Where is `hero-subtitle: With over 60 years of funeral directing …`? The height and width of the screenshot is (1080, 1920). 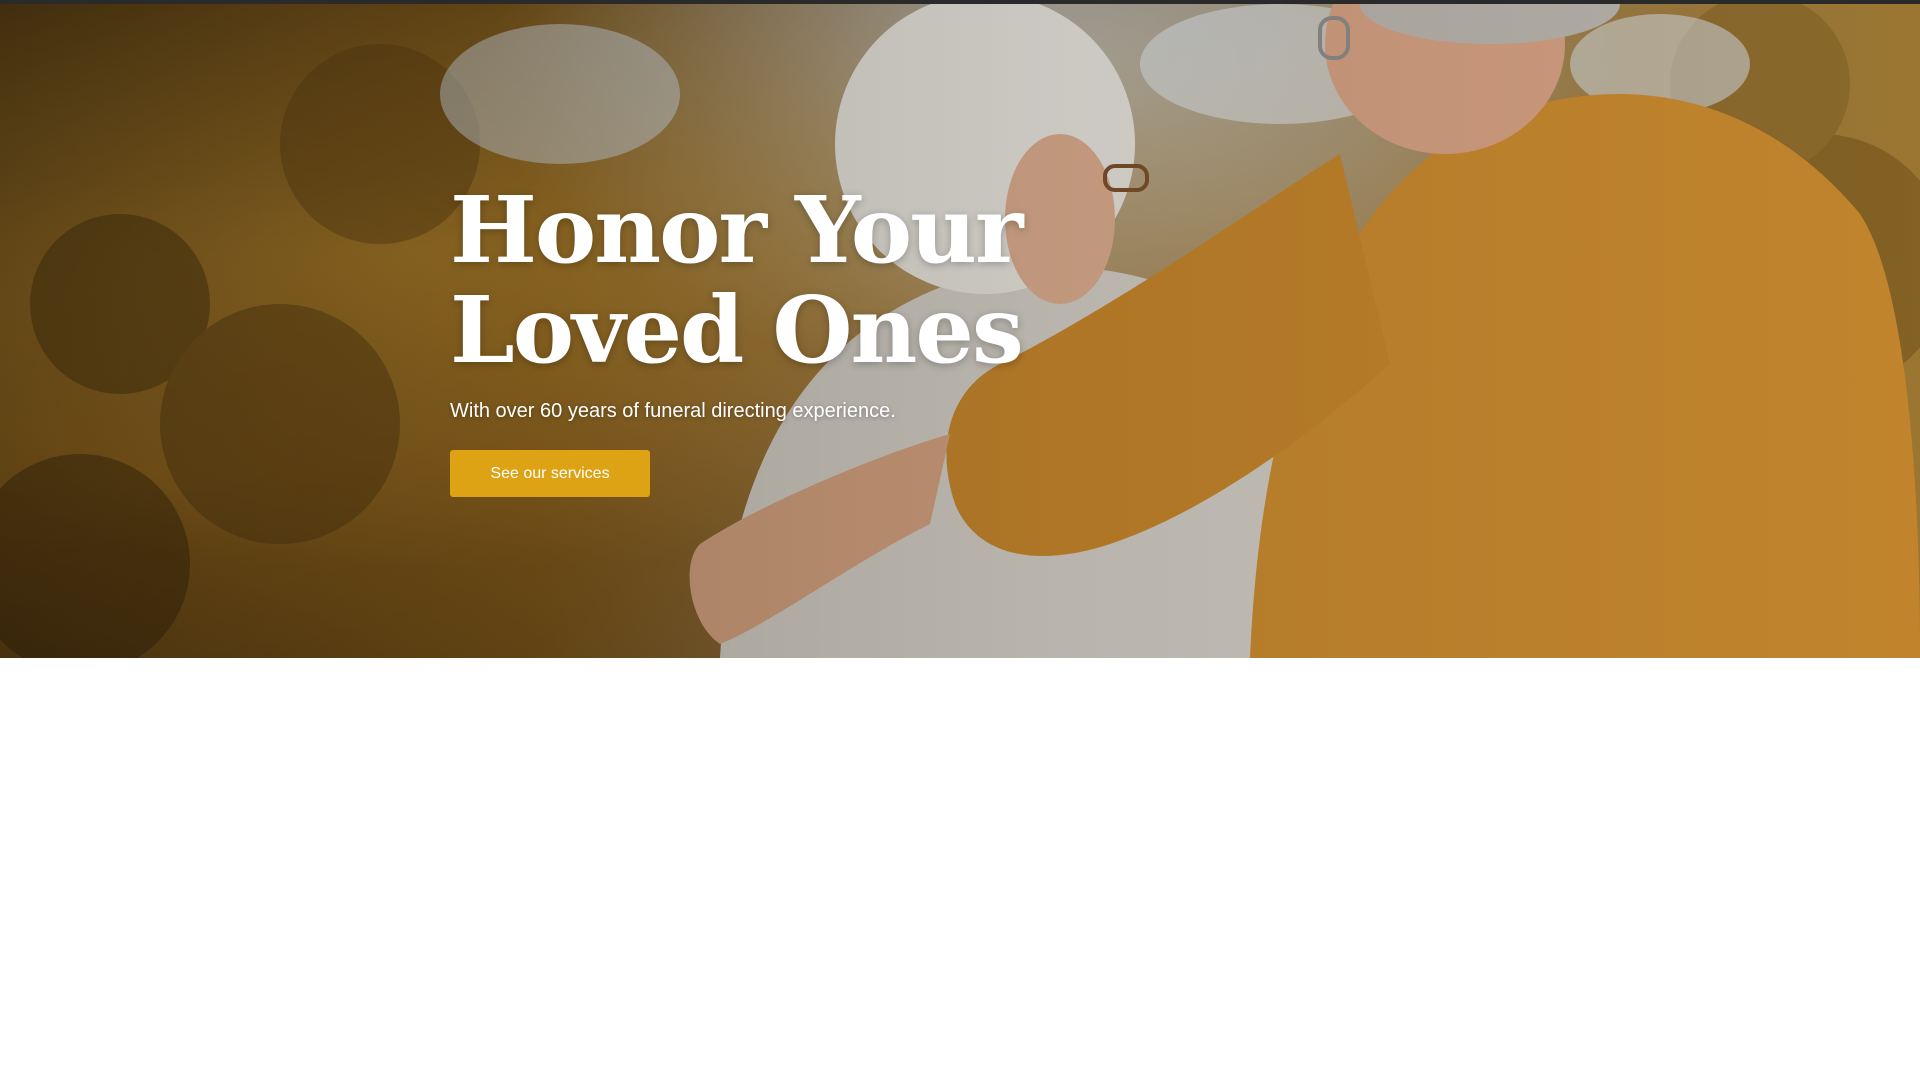
hero-subtitle: With over 60 years of funeral directing … is located at coordinates (673, 411).